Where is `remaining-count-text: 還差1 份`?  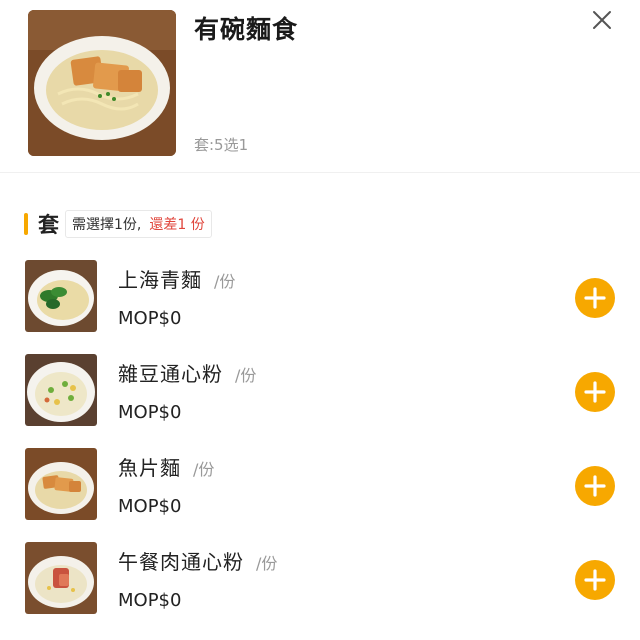
remaining-count-text: 還差1 份 is located at coordinates (177, 225).